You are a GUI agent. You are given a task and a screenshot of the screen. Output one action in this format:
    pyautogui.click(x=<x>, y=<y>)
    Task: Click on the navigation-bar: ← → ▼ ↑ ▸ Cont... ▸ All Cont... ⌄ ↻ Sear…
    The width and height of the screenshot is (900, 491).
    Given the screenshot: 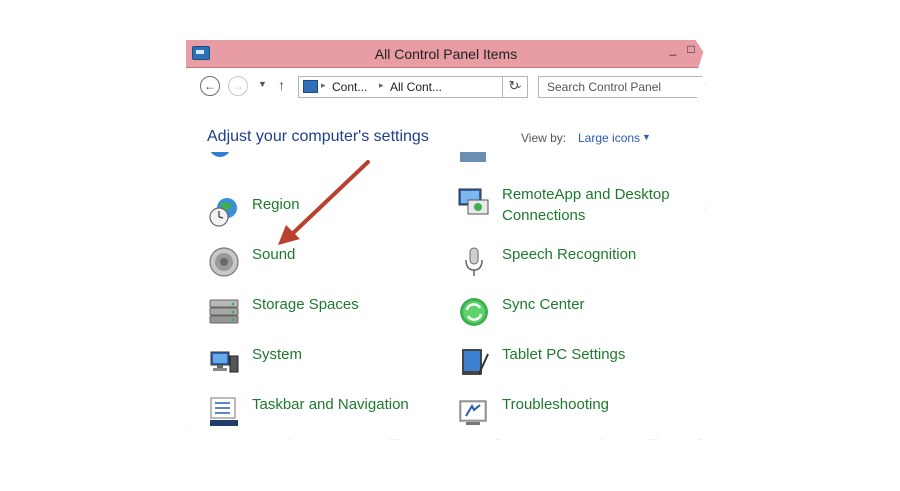 What is the action you would take?
    pyautogui.click(x=446, y=87)
    